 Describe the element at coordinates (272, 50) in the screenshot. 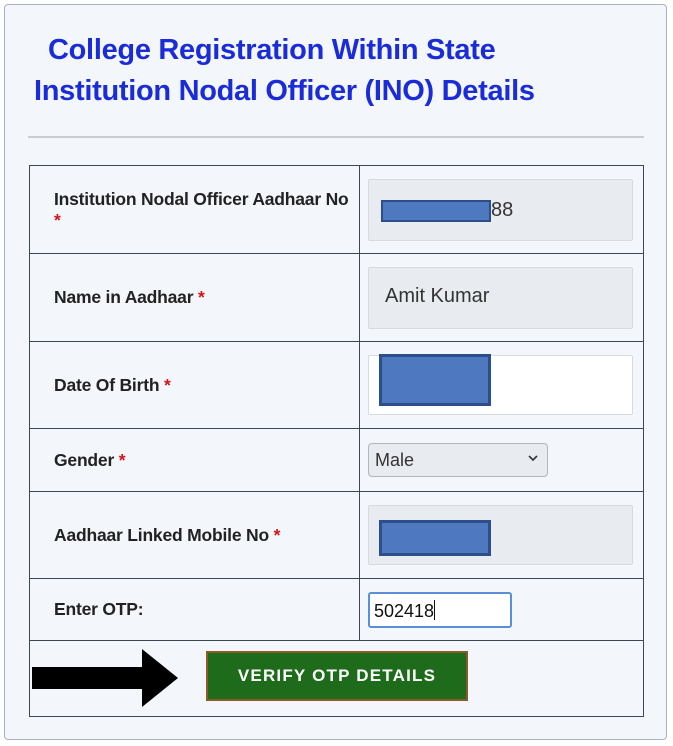

I see `title-line-1: College Registration Within State` at that location.